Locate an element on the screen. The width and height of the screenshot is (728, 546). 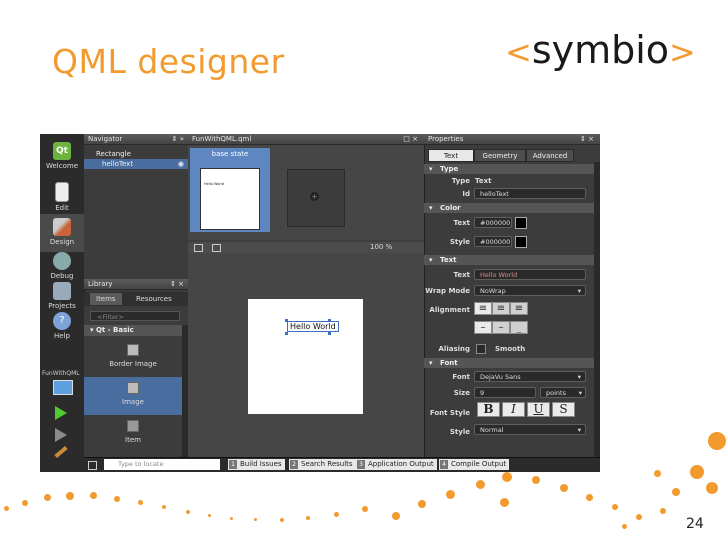
id-field: helloText is located at coordinates (530, 193).